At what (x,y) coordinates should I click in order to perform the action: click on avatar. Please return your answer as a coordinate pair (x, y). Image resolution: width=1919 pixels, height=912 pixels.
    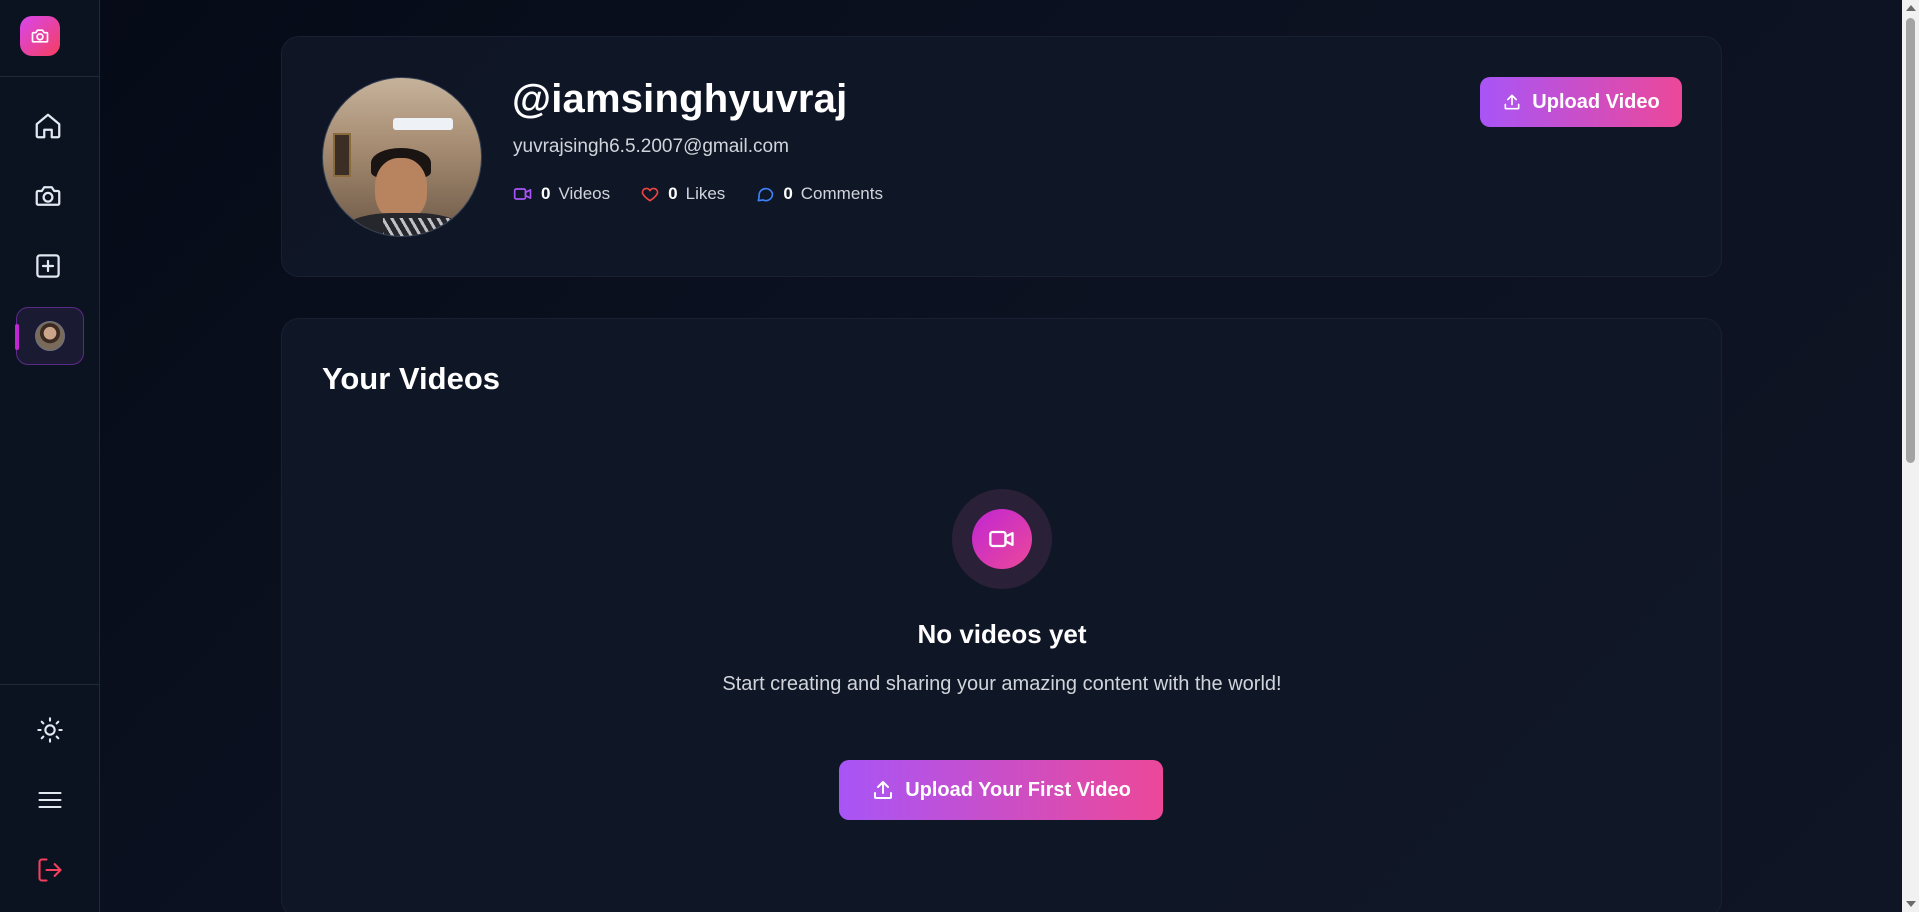
    Looking at the image, I should click on (50, 336).